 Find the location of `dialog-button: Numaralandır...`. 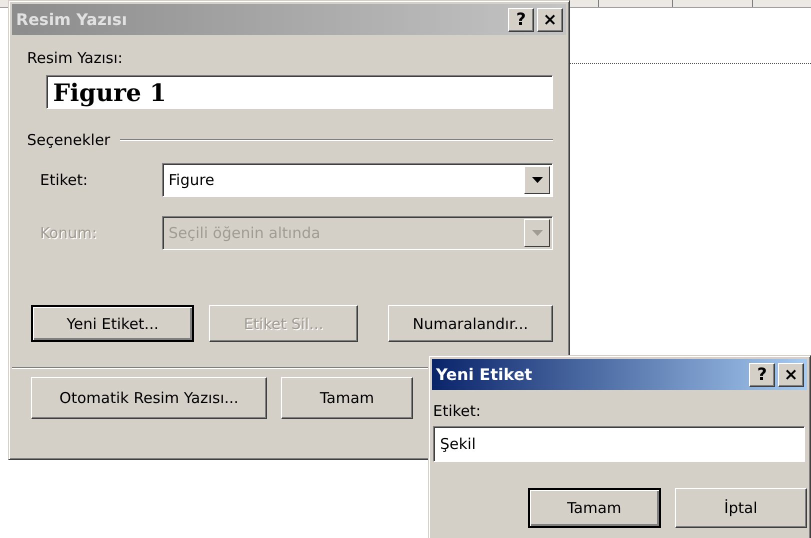

dialog-button: Numaralandır... is located at coordinates (471, 323).